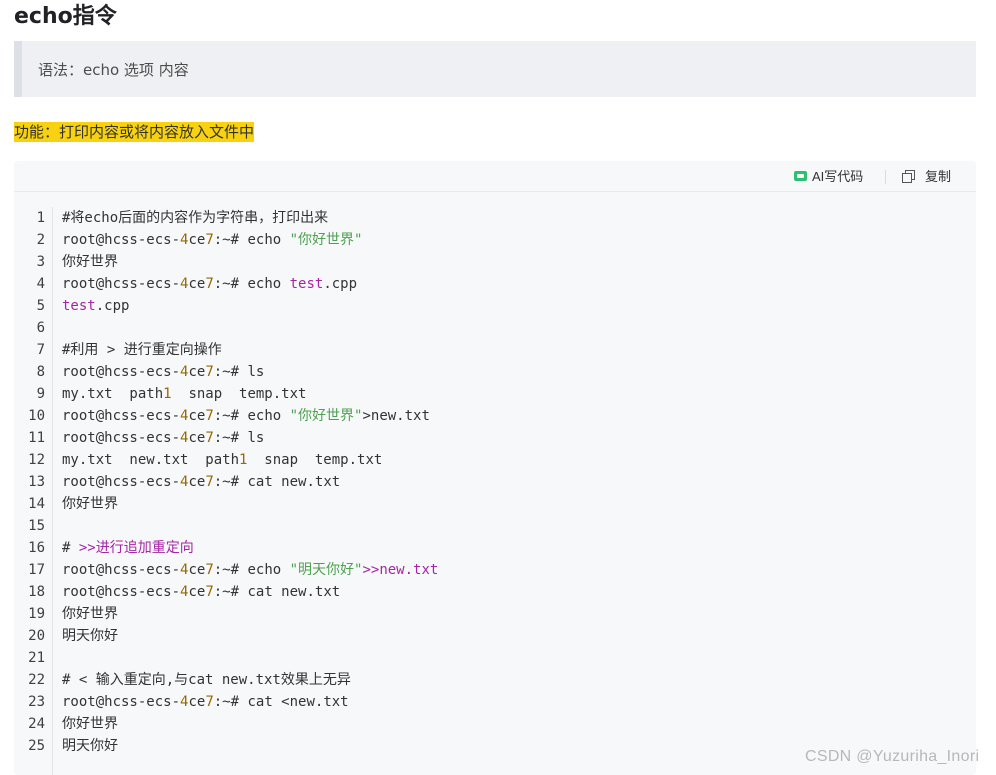  I want to click on feature-highlight: 功能：打印内容或将内容放入文件中, so click(134, 132).